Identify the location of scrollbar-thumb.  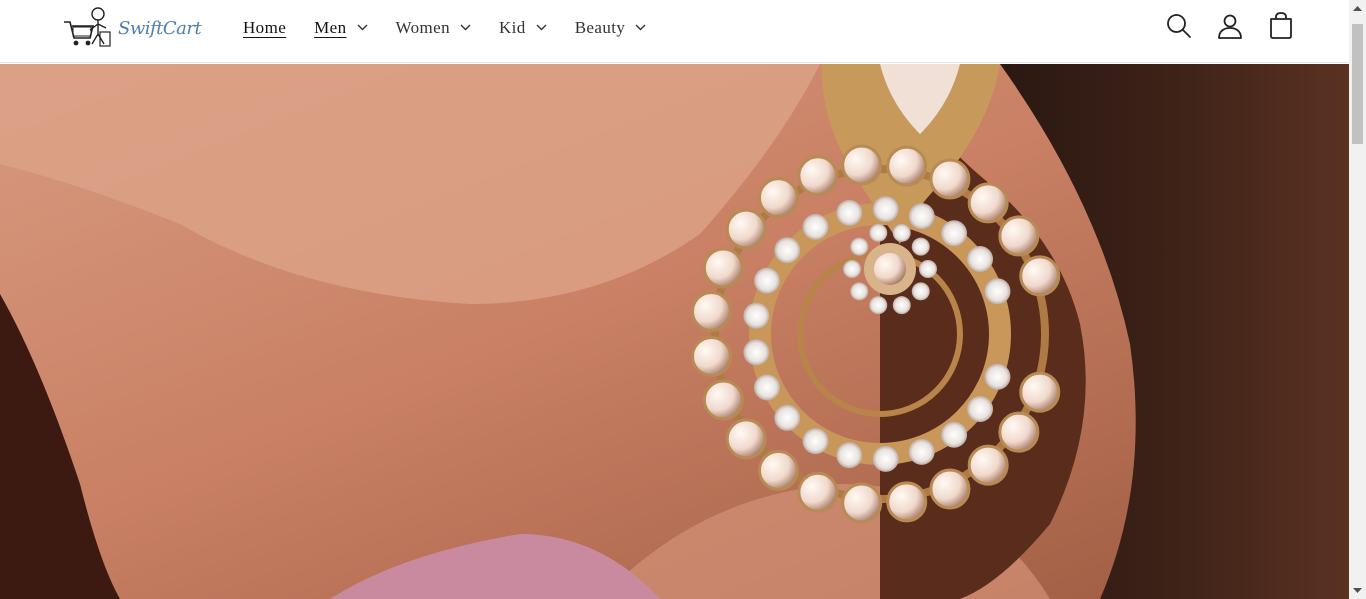
(1357, 84).